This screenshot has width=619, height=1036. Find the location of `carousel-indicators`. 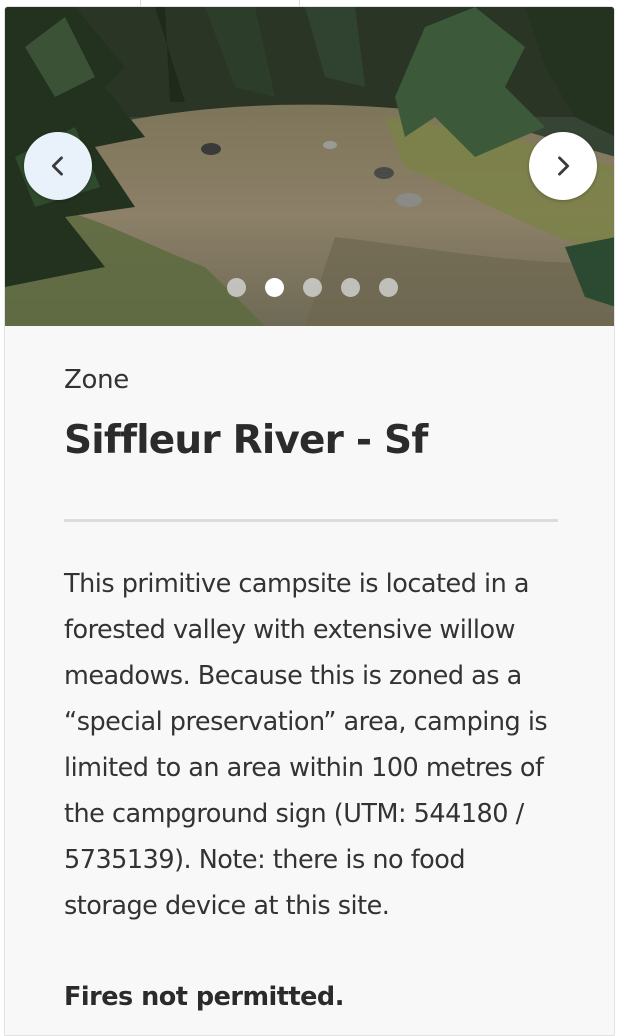

carousel-indicators is located at coordinates (309, 288).